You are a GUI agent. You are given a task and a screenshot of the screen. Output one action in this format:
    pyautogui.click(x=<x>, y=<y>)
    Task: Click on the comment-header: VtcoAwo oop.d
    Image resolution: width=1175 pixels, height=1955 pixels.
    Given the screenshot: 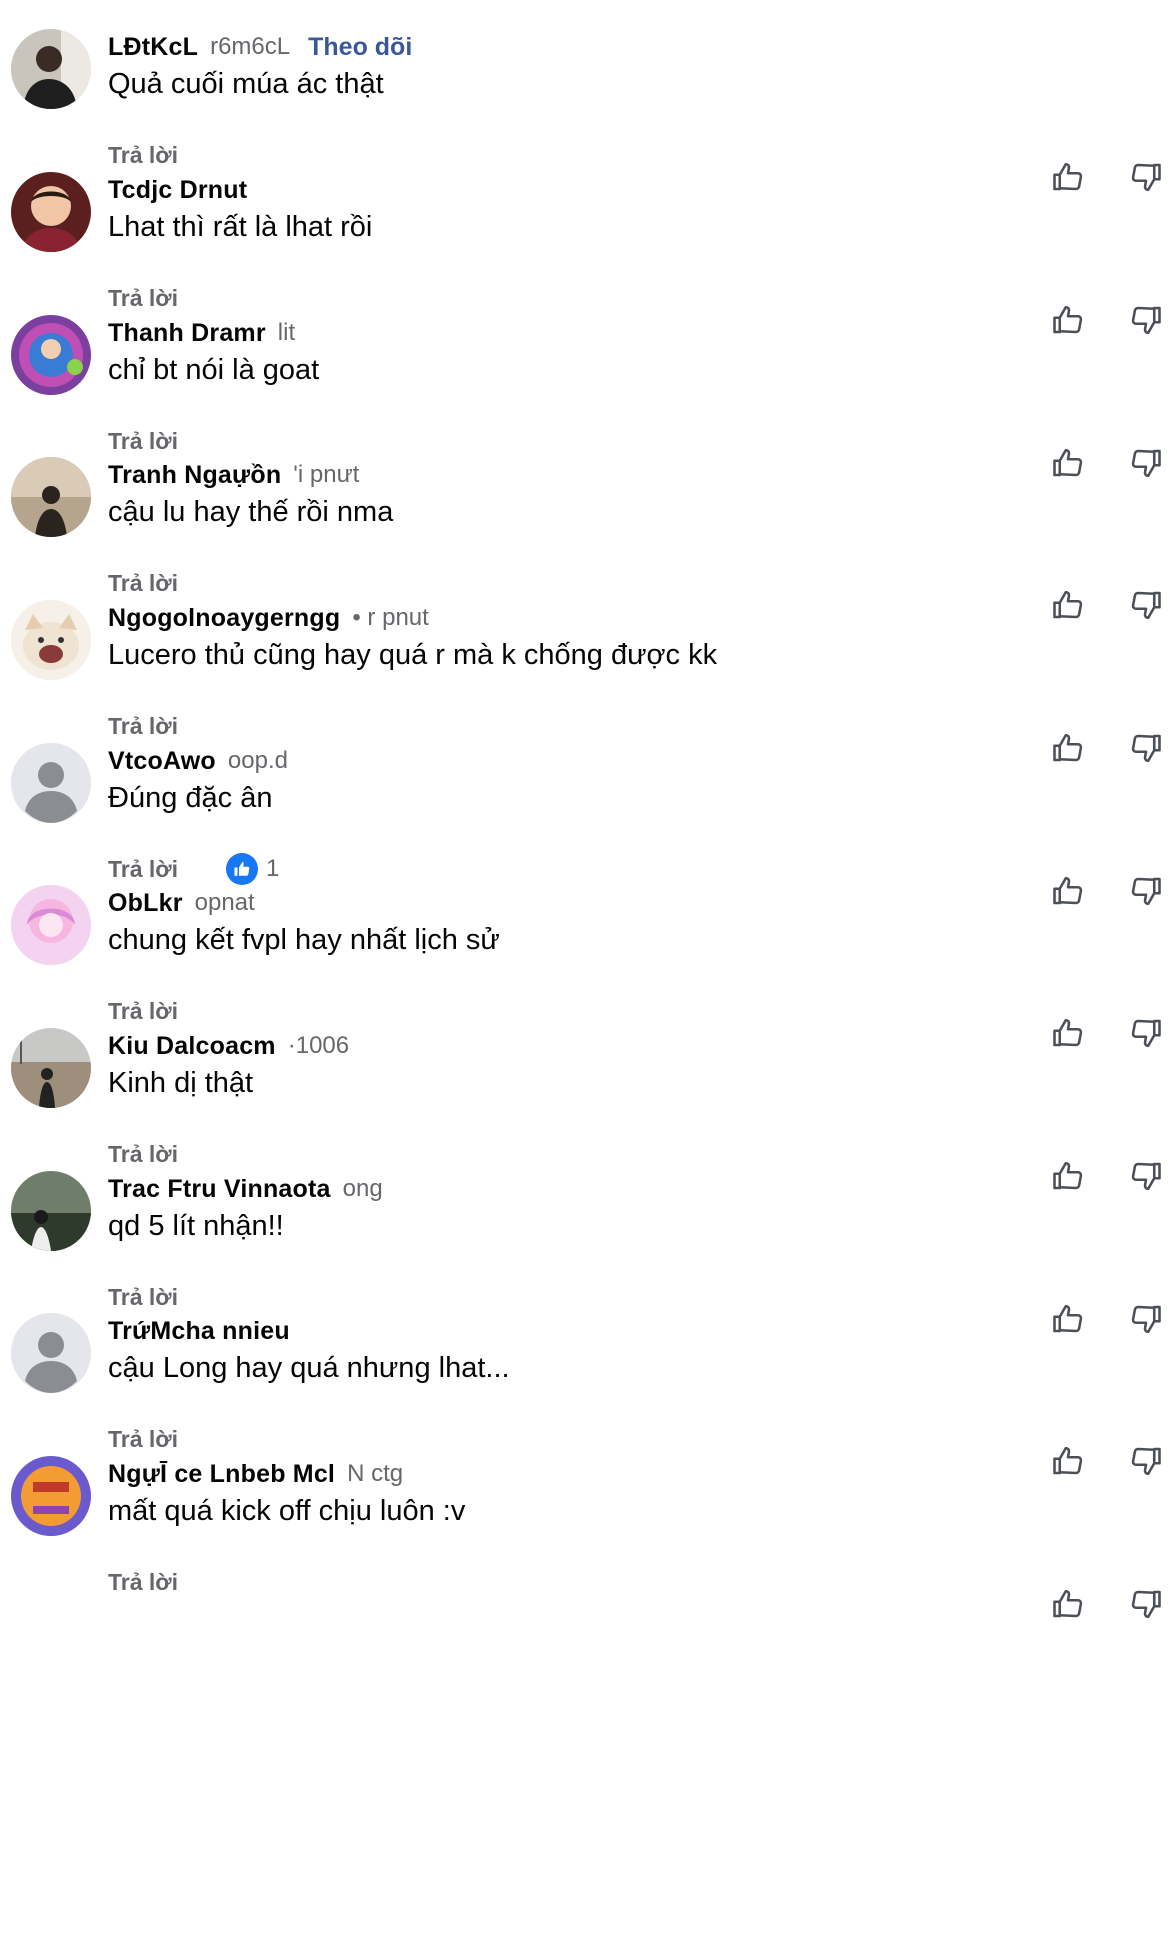 What is the action you would take?
    pyautogui.click(x=198, y=761)
    